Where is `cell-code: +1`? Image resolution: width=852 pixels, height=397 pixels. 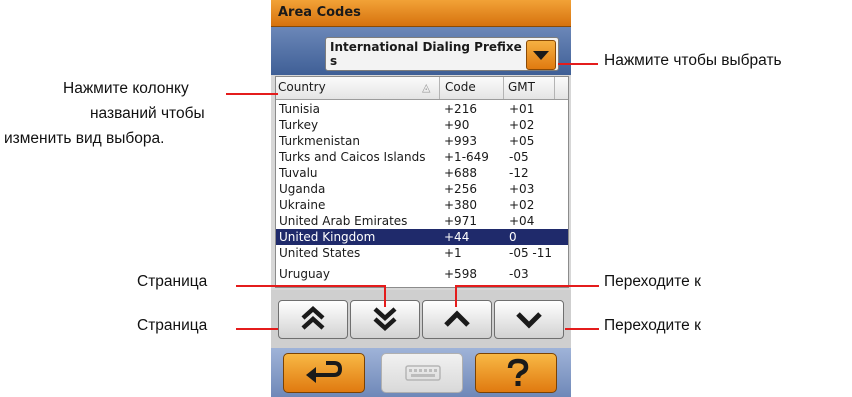 cell-code: +1 is located at coordinates (453, 253).